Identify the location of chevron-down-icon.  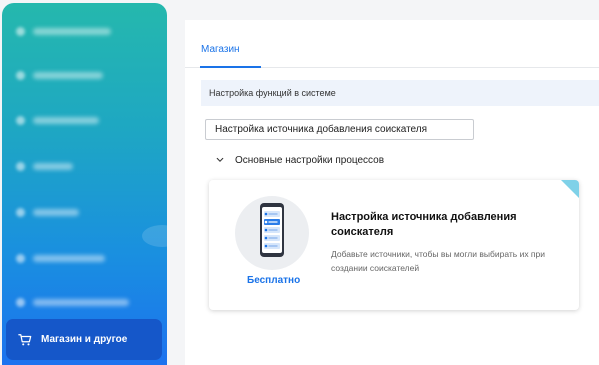
(220, 159).